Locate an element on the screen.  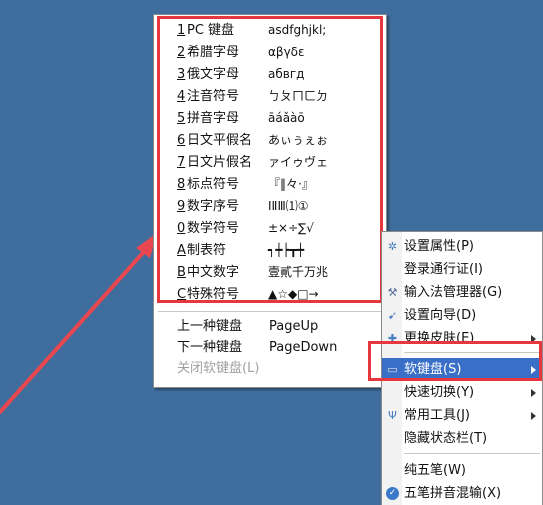
layout-item-pc: 1 PC 键盘 asdfghjkl; is located at coordinates (279, 30).